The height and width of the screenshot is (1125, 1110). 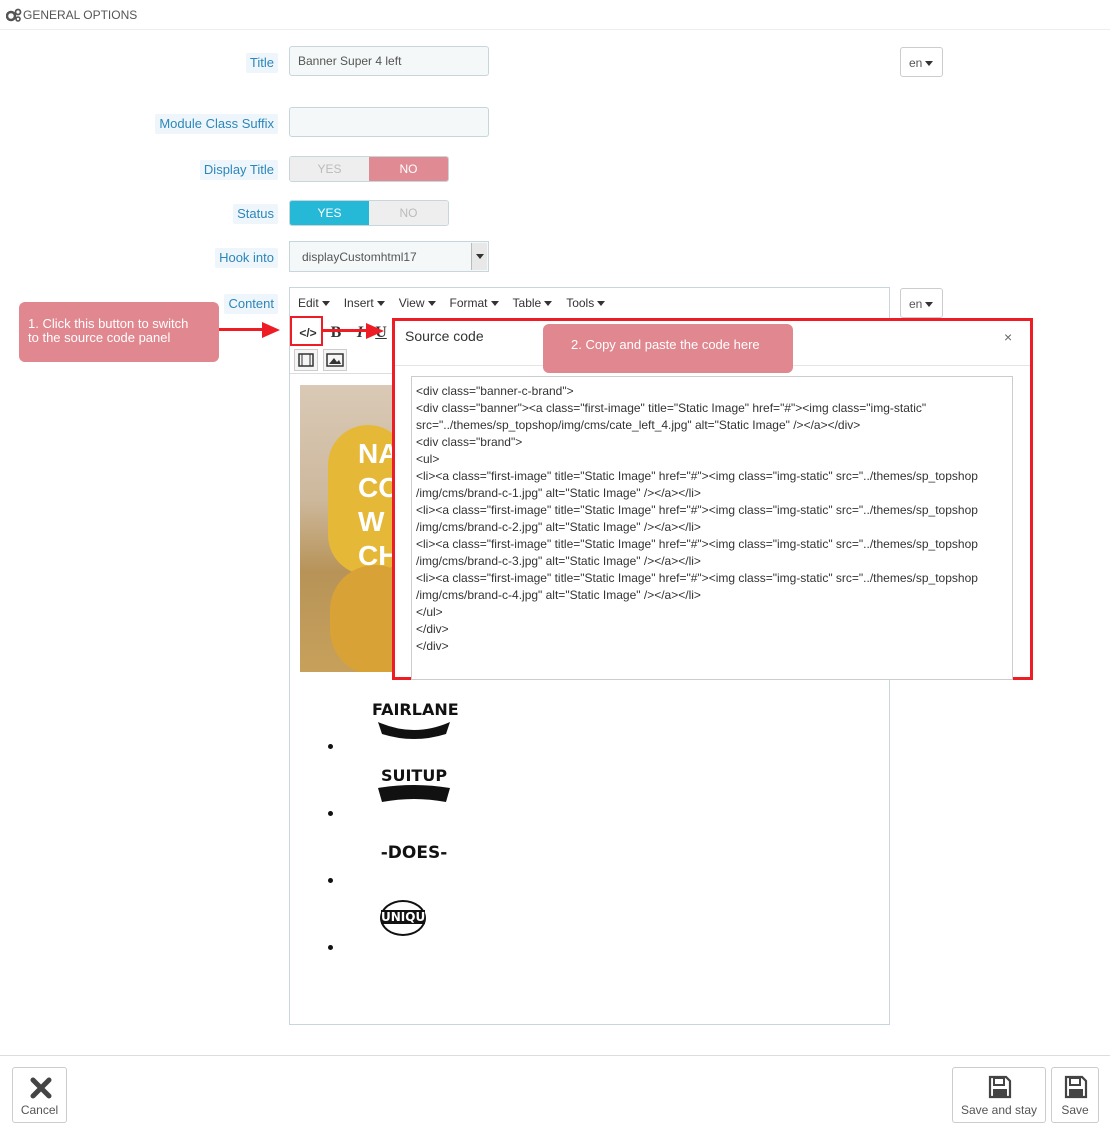 I want to click on display-title-label: Display Title, so click(x=238, y=170).